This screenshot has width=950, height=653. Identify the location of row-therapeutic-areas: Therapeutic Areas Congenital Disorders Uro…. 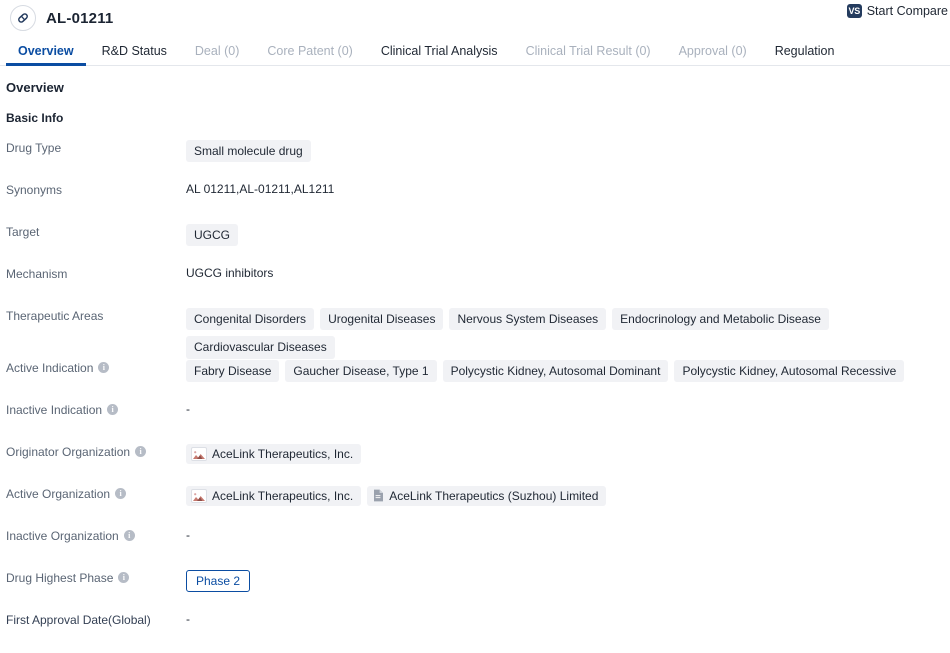
(478, 333).